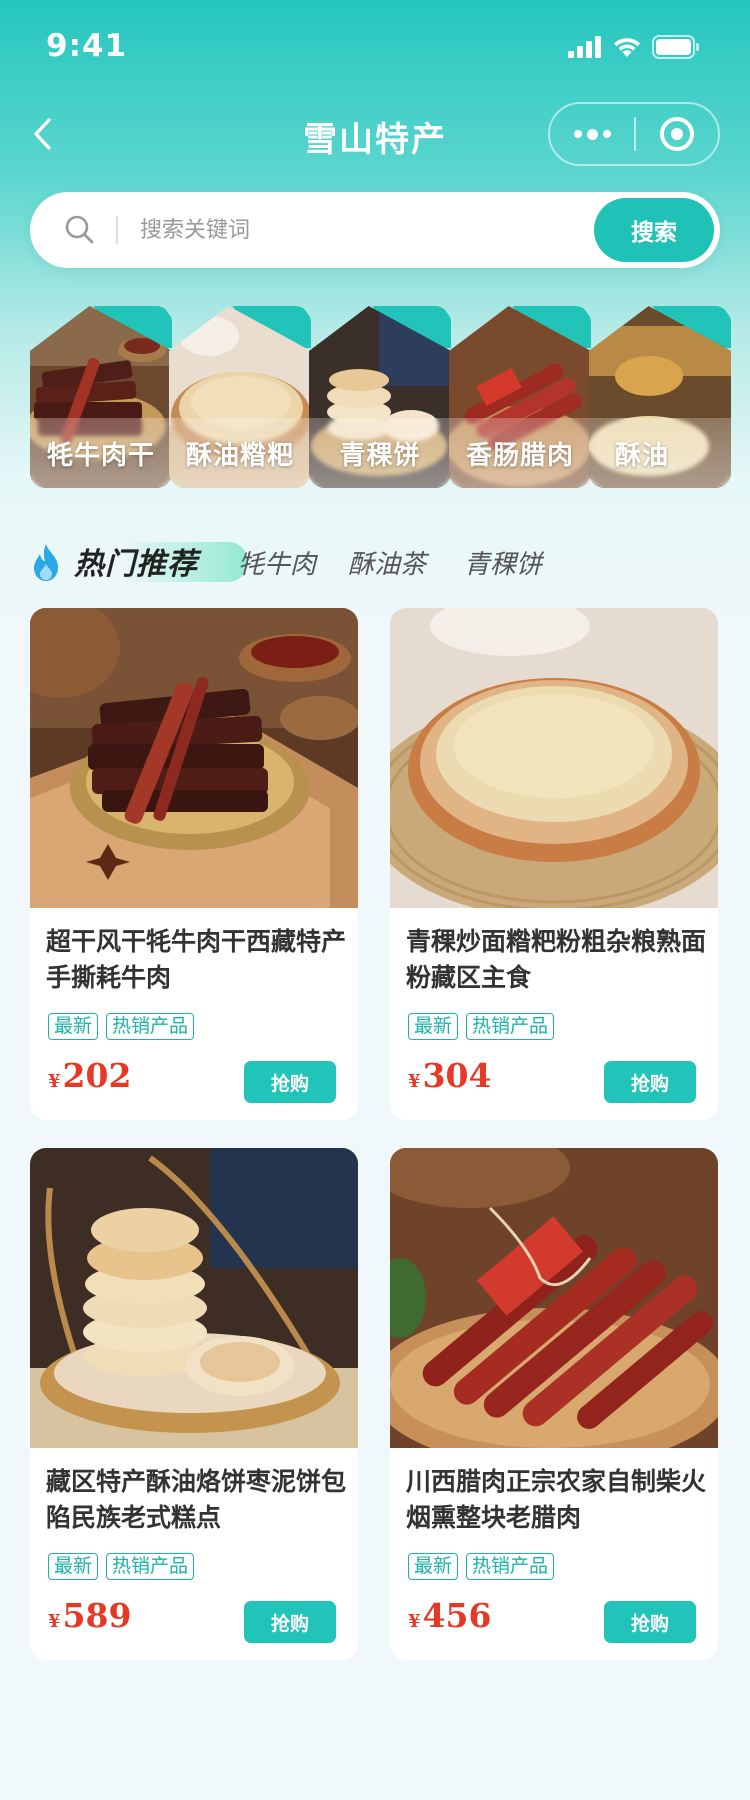 The image size is (750, 1800). I want to click on product-title: 超干风干牦牛肉干西藏特产手撕耗牛肉, so click(196, 959).